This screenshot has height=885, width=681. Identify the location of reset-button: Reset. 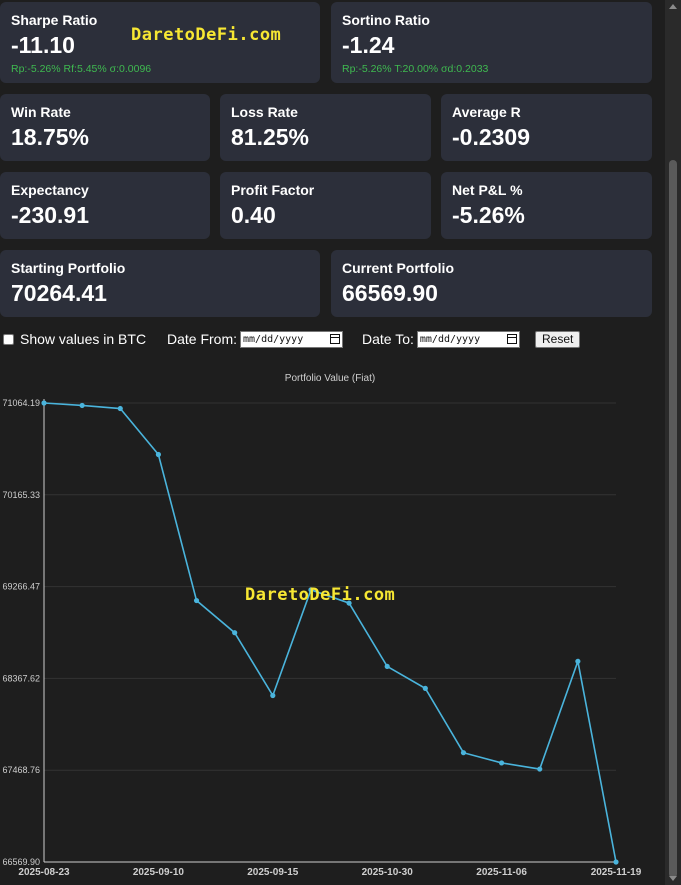
(558, 339).